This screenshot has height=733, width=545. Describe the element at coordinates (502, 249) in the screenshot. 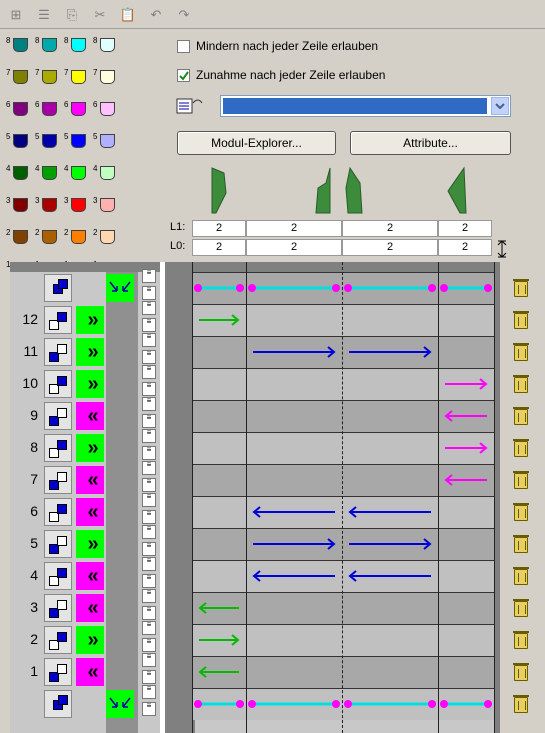

I see `resize-handle-icon` at that location.